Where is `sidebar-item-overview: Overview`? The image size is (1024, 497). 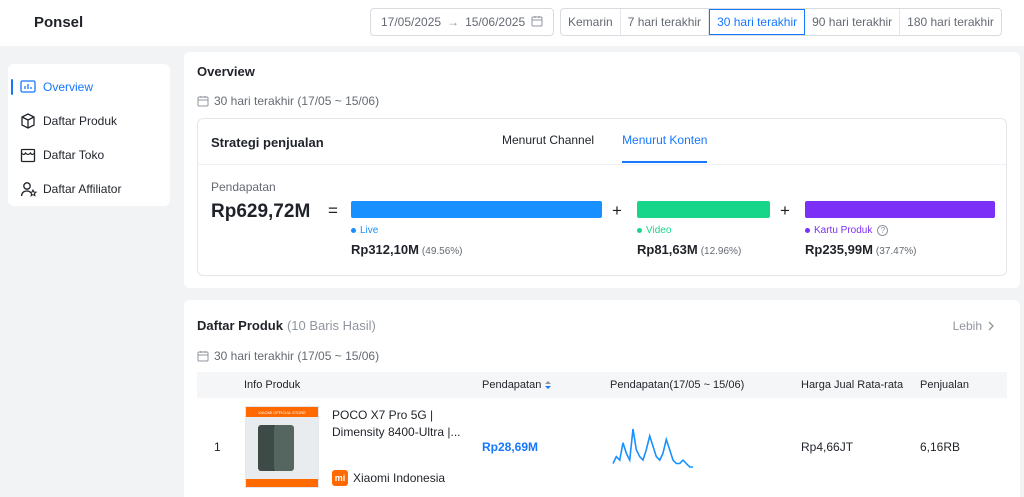 sidebar-item-overview: Overview is located at coordinates (89, 87).